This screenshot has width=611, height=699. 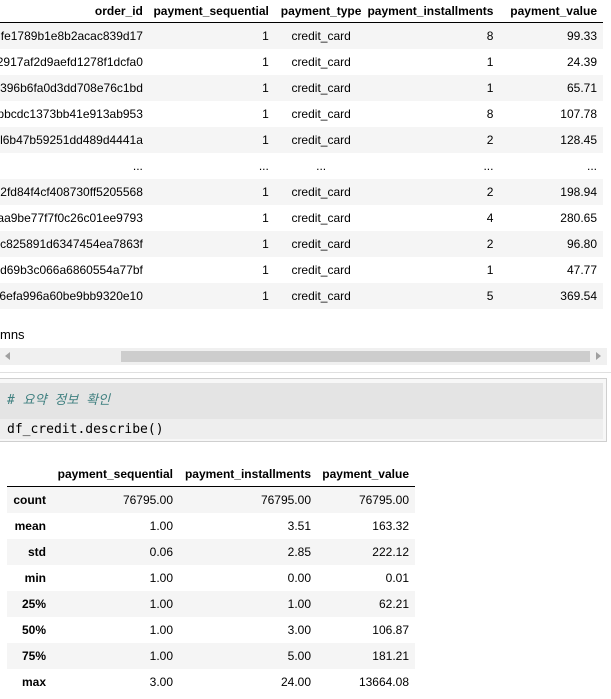 I want to click on scrollbar-thumb, so click(x=355, y=356).